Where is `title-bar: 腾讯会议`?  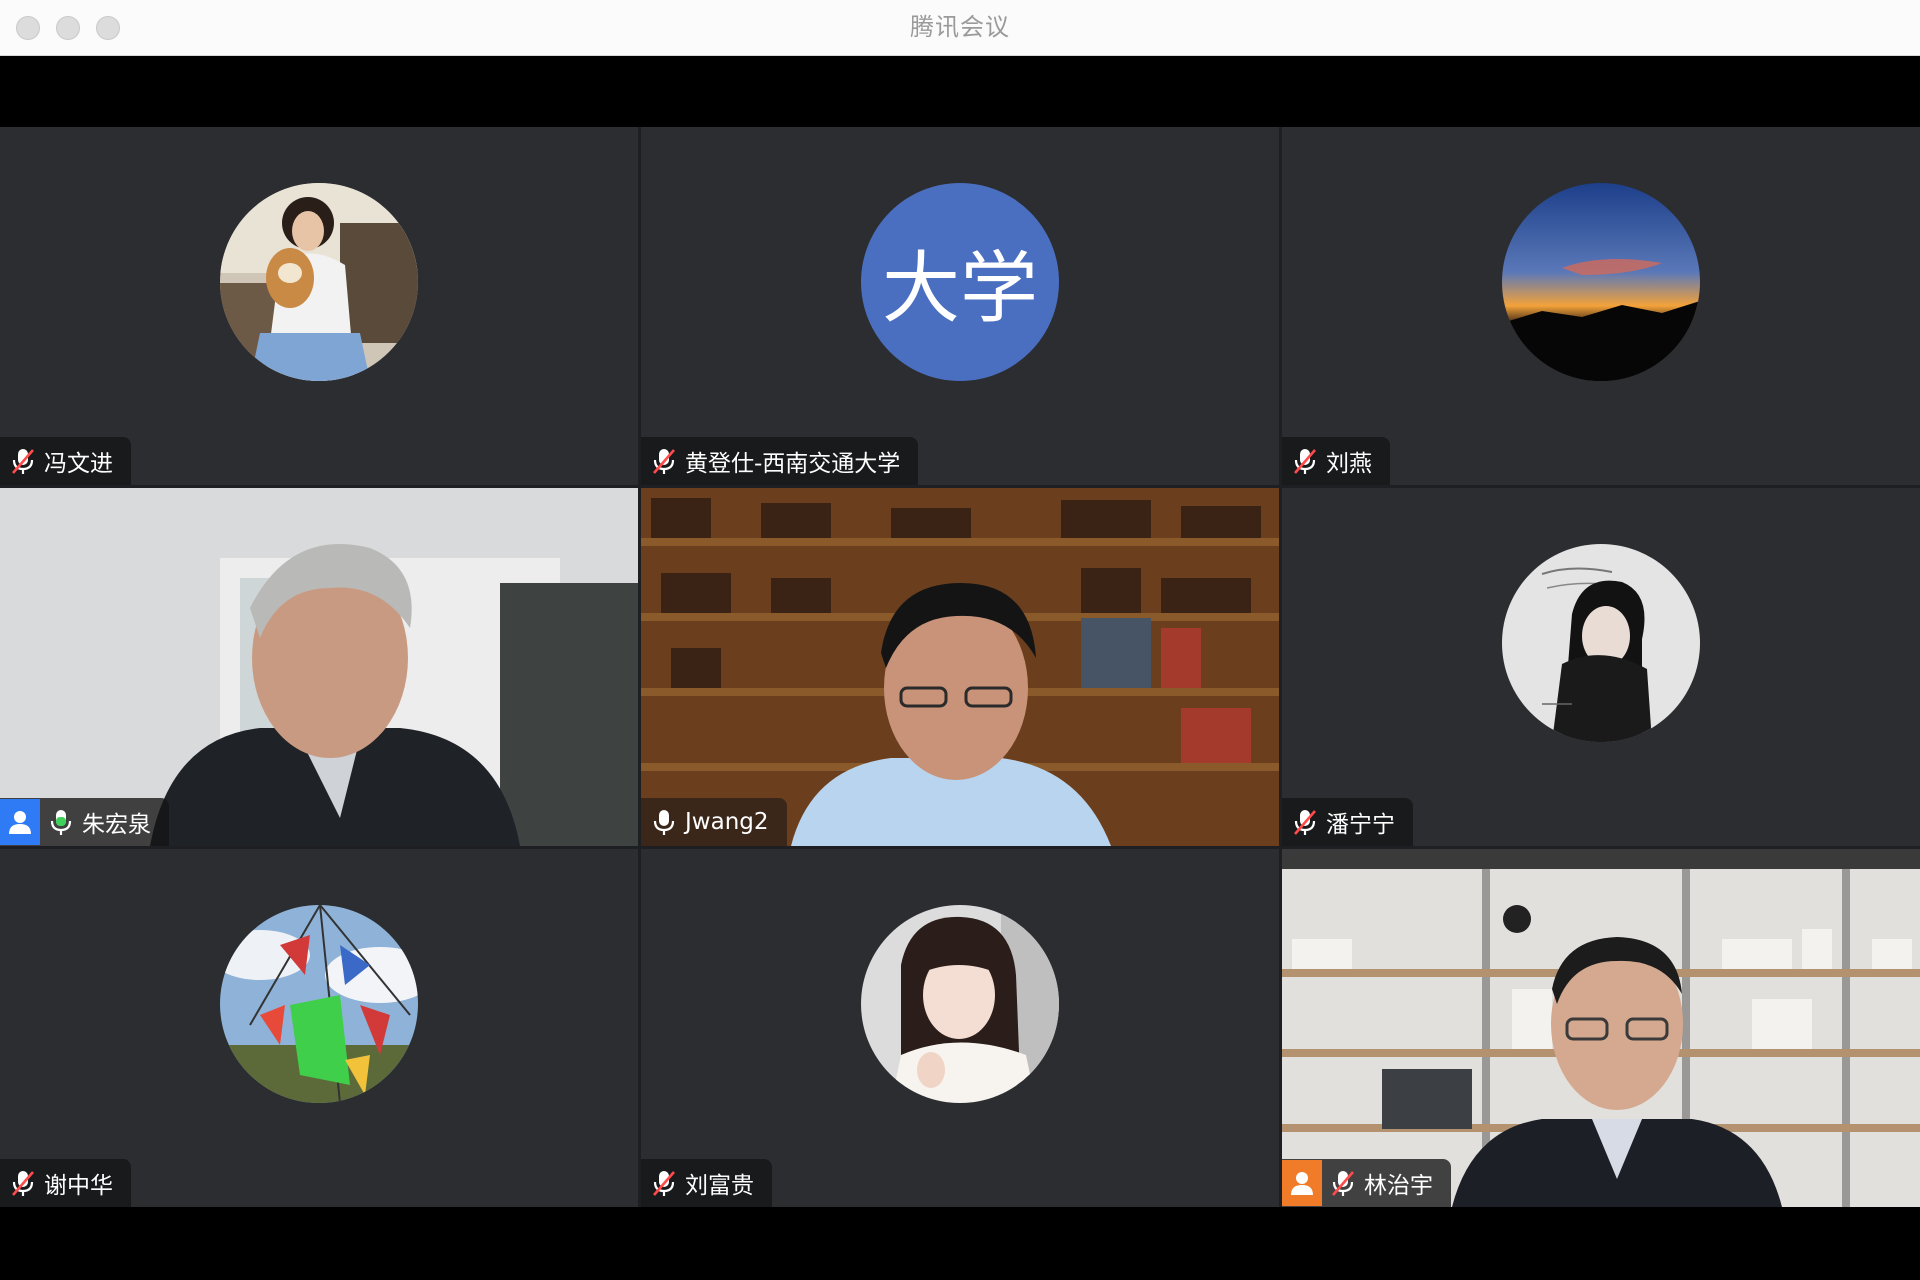 title-bar: 腾讯会议 is located at coordinates (960, 28).